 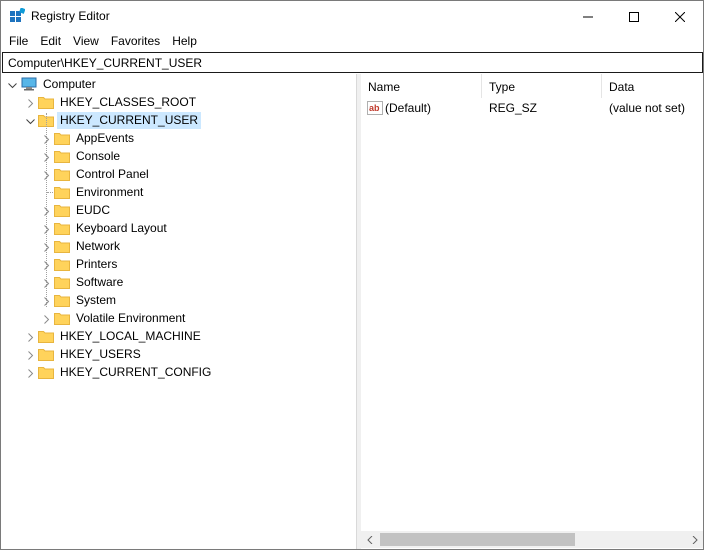 I want to click on close-button, so click(x=680, y=16).